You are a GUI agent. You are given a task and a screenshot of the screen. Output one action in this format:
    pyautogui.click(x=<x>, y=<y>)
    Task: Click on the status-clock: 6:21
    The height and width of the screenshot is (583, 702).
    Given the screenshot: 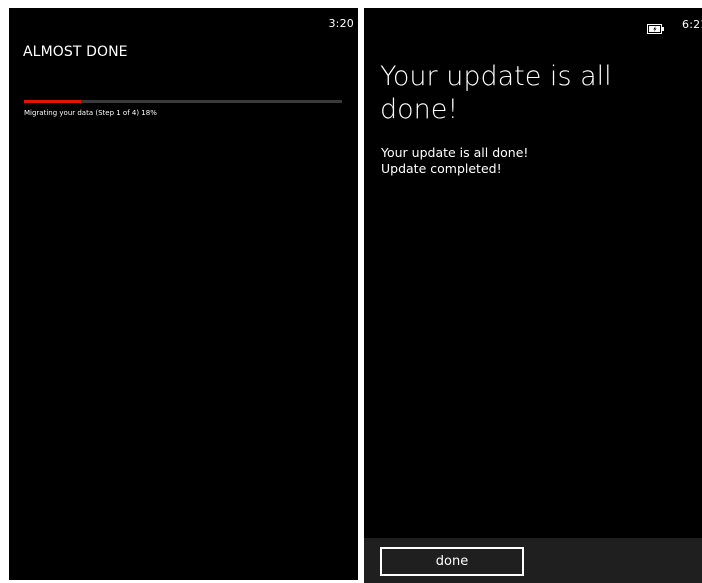 What is the action you would take?
    pyautogui.click(x=692, y=24)
    